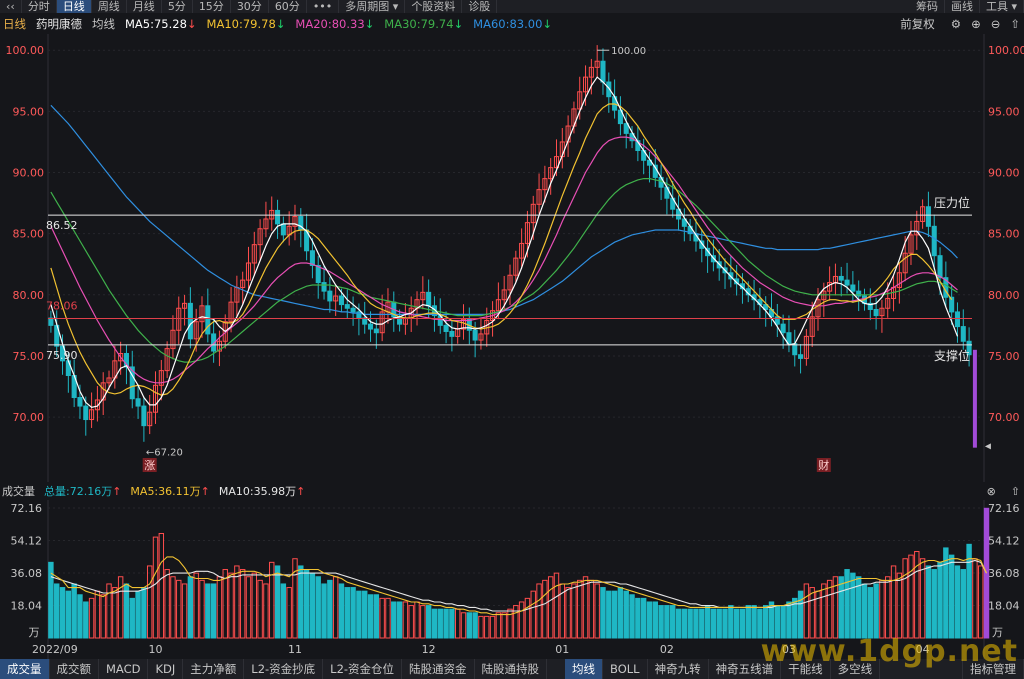 The image size is (1024, 679). I want to click on period-tab-3: 月线, so click(144, 6).